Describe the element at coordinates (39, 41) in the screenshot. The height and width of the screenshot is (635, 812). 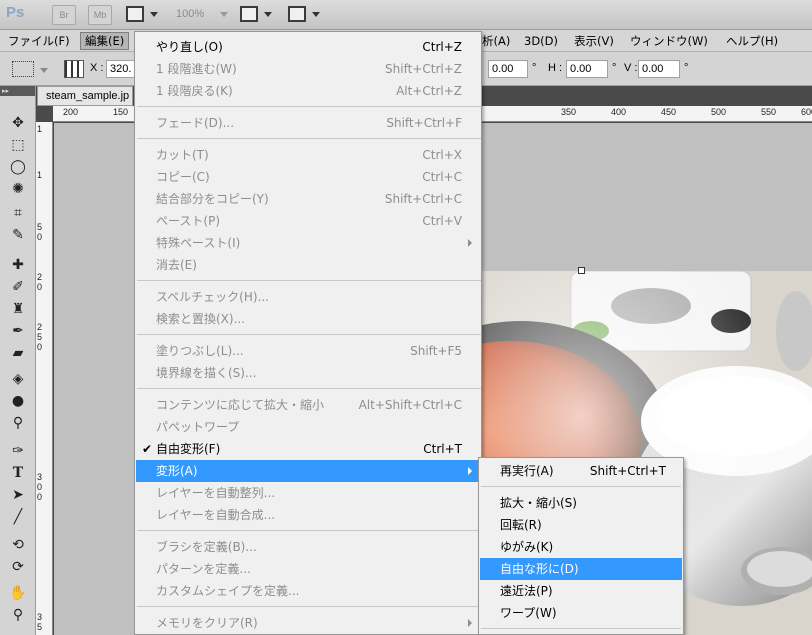
I see `menu-file: ファイル(F)` at that location.